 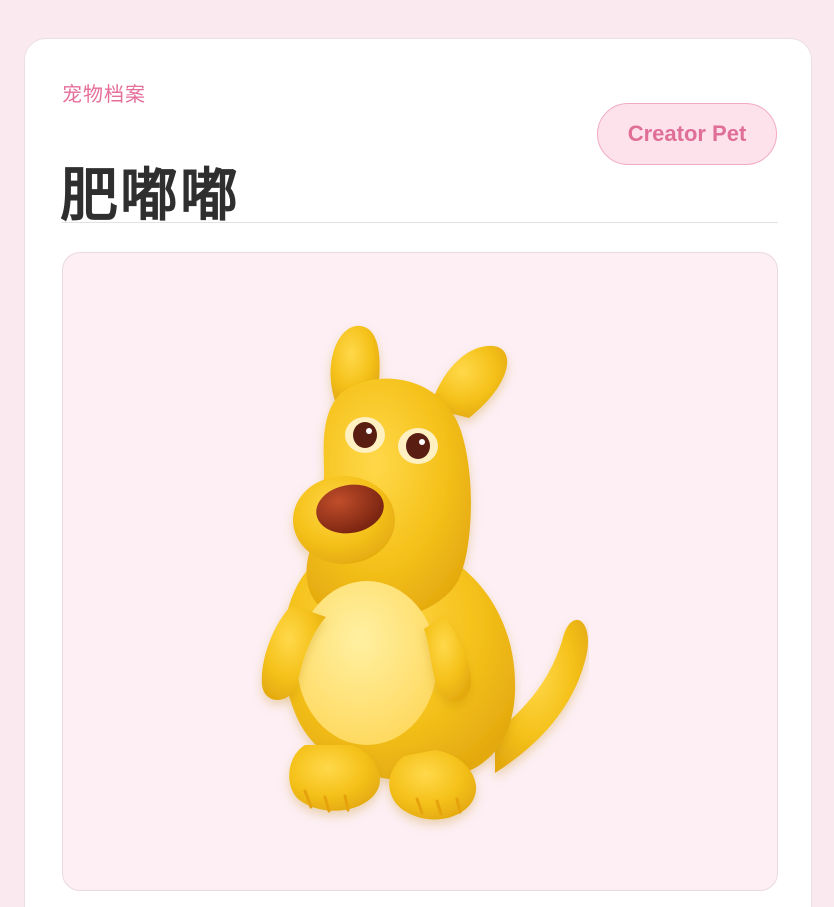 What do you see at coordinates (399, 579) in the screenshot?
I see `pet-body` at bounding box center [399, 579].